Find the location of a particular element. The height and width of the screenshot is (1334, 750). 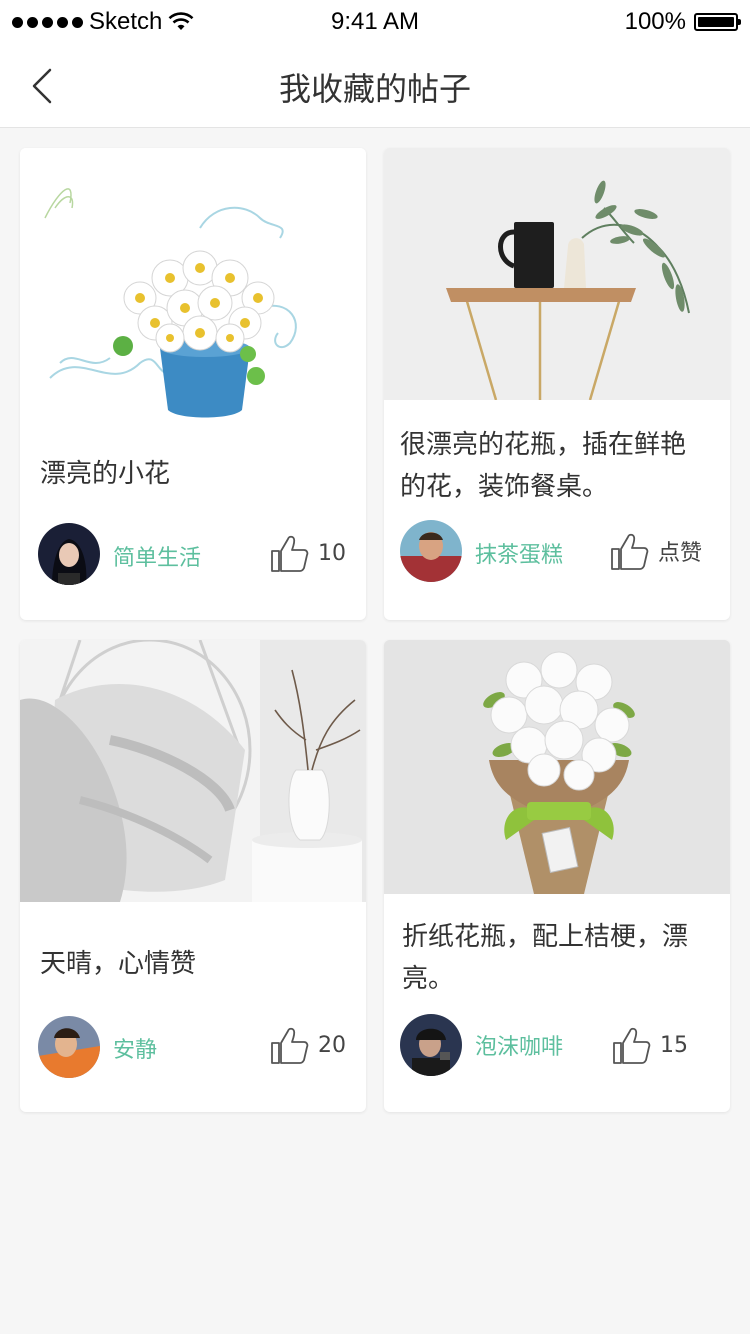

like-count: 10 is located at coordinates (332, 553).